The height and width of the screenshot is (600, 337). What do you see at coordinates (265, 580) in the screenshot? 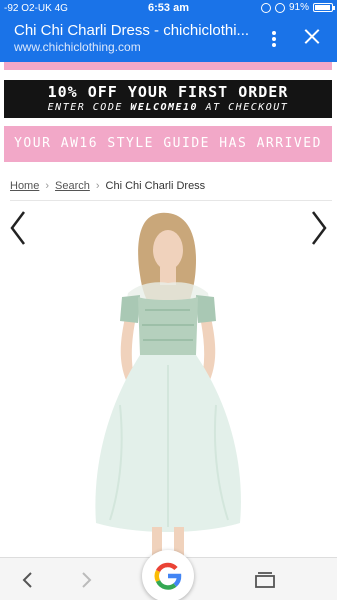
I see `tabs-icon` at bounding box center [265, 580].